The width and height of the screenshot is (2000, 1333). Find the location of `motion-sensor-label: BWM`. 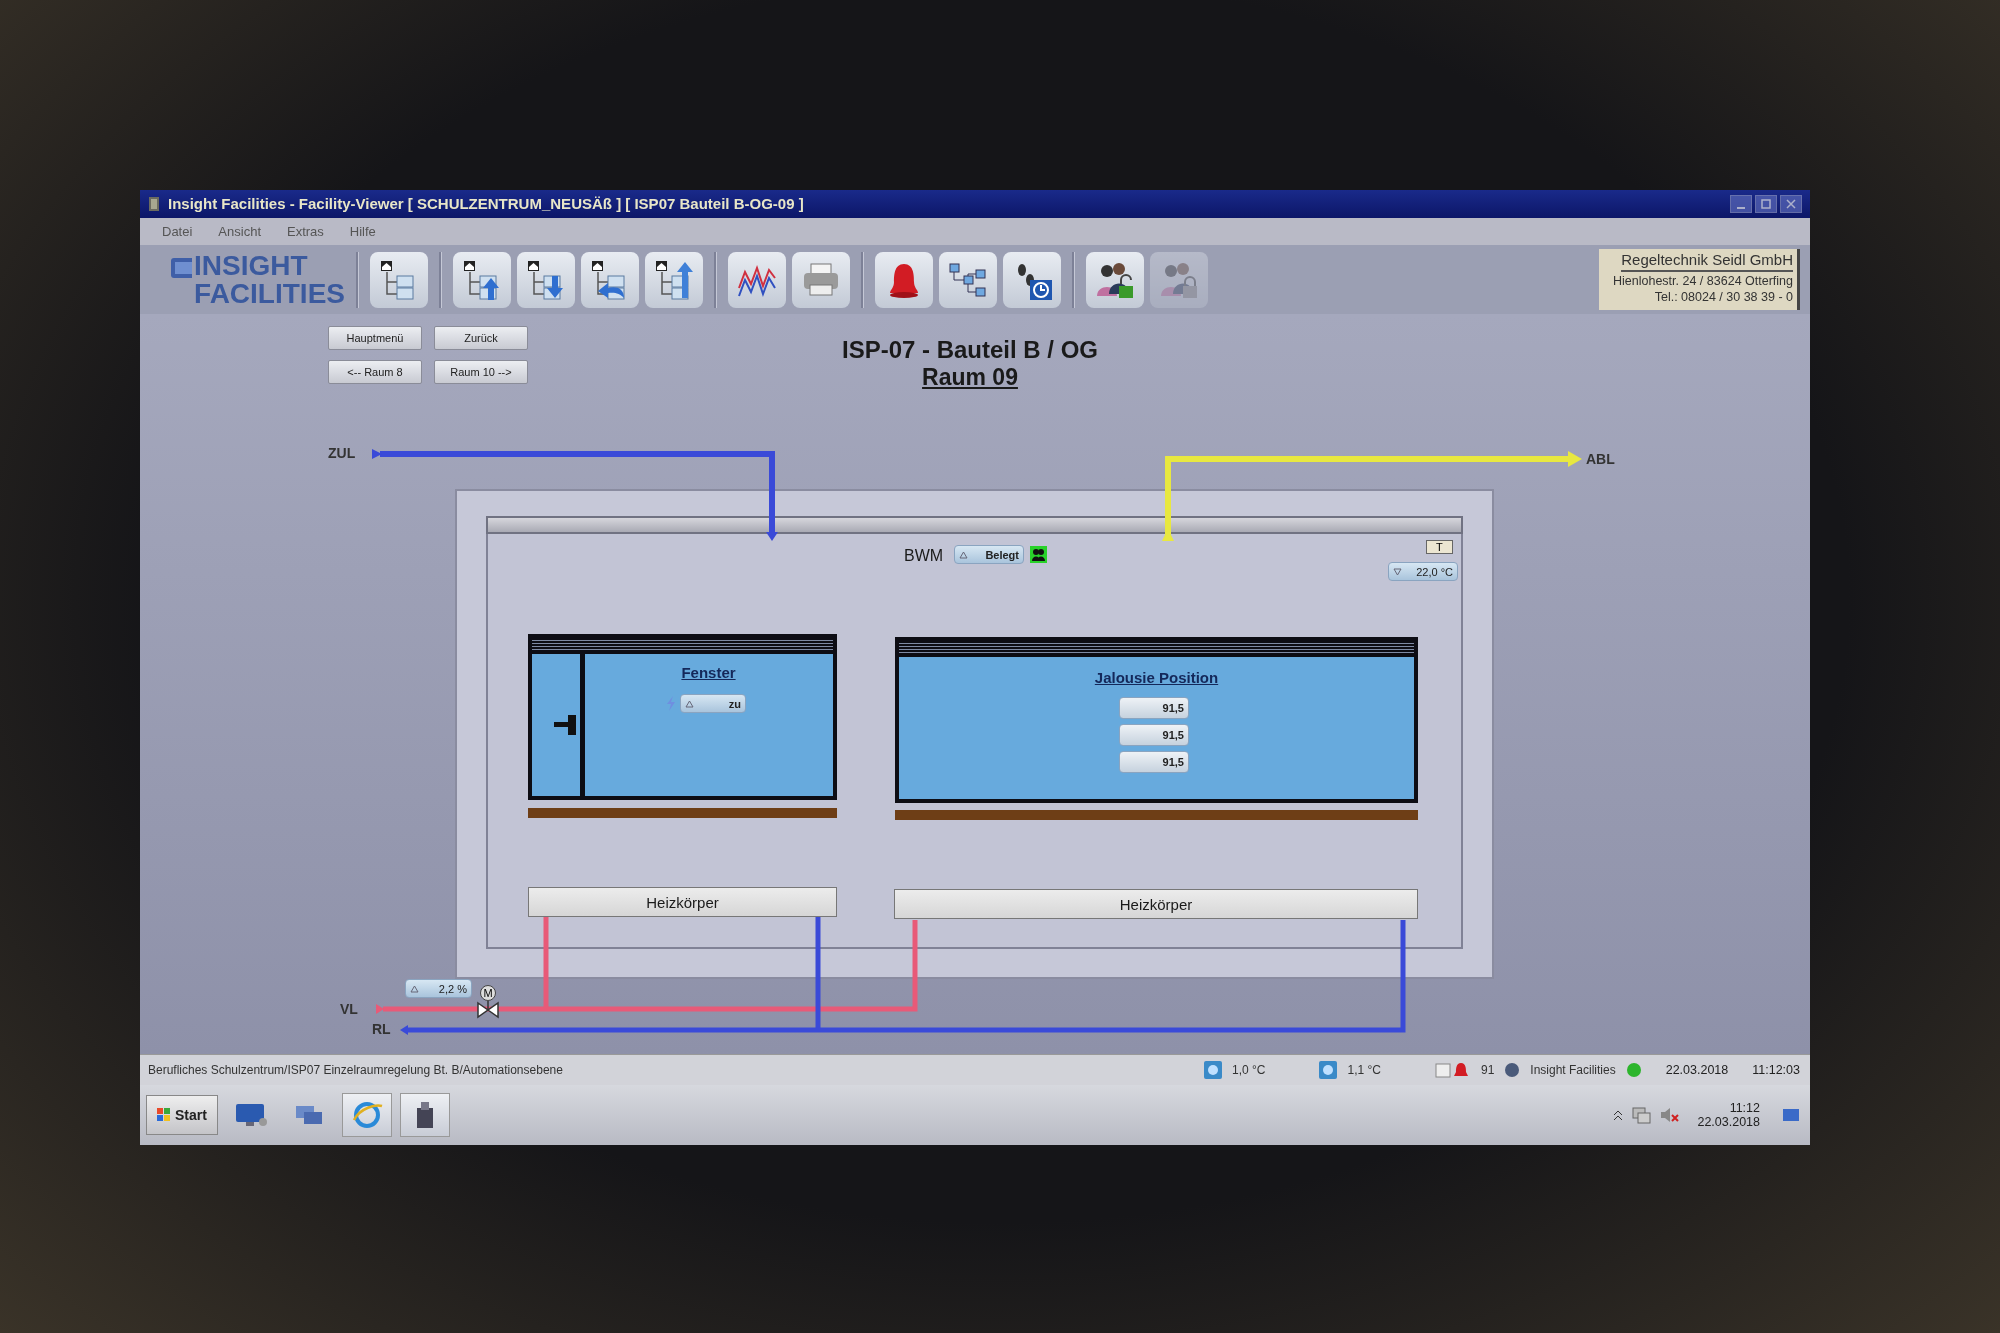

motion-sensor-label: BWM is located at coordinates (924, 556).